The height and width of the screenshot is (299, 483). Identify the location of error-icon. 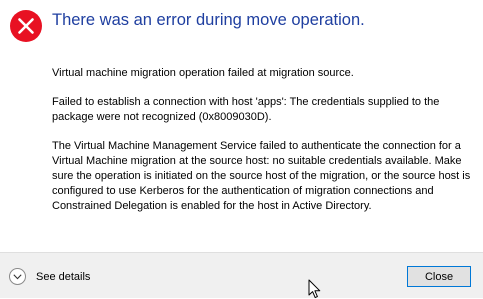
(26, 26).